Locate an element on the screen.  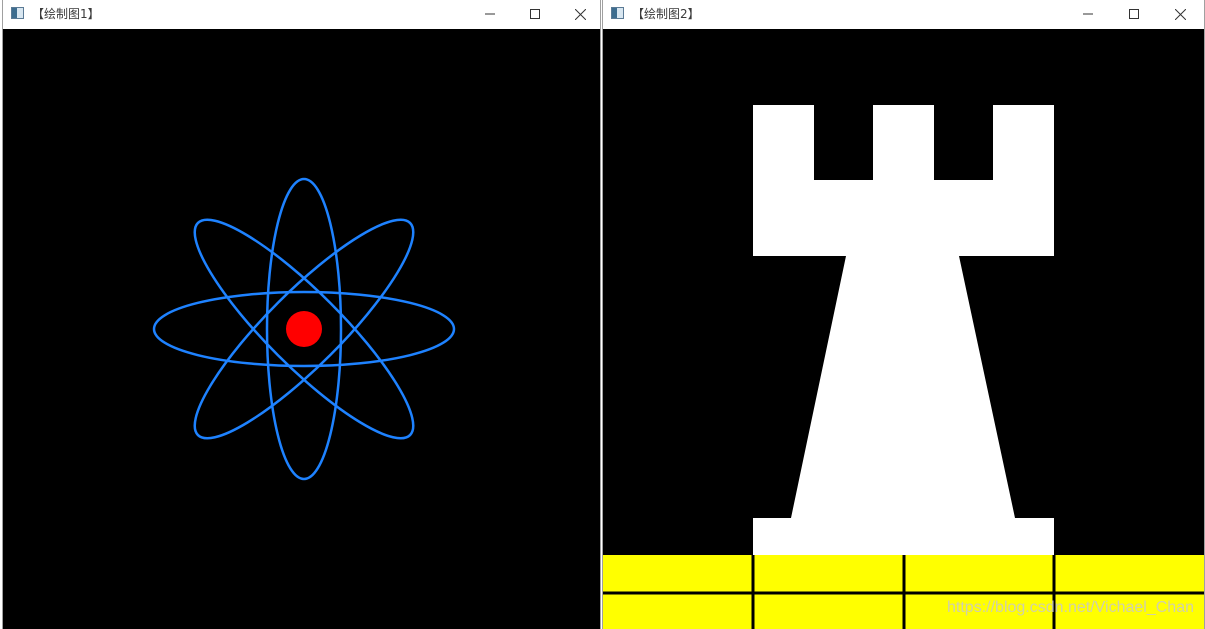
title-bar: 【绘制图1】 is located at coordinates (301, 14).